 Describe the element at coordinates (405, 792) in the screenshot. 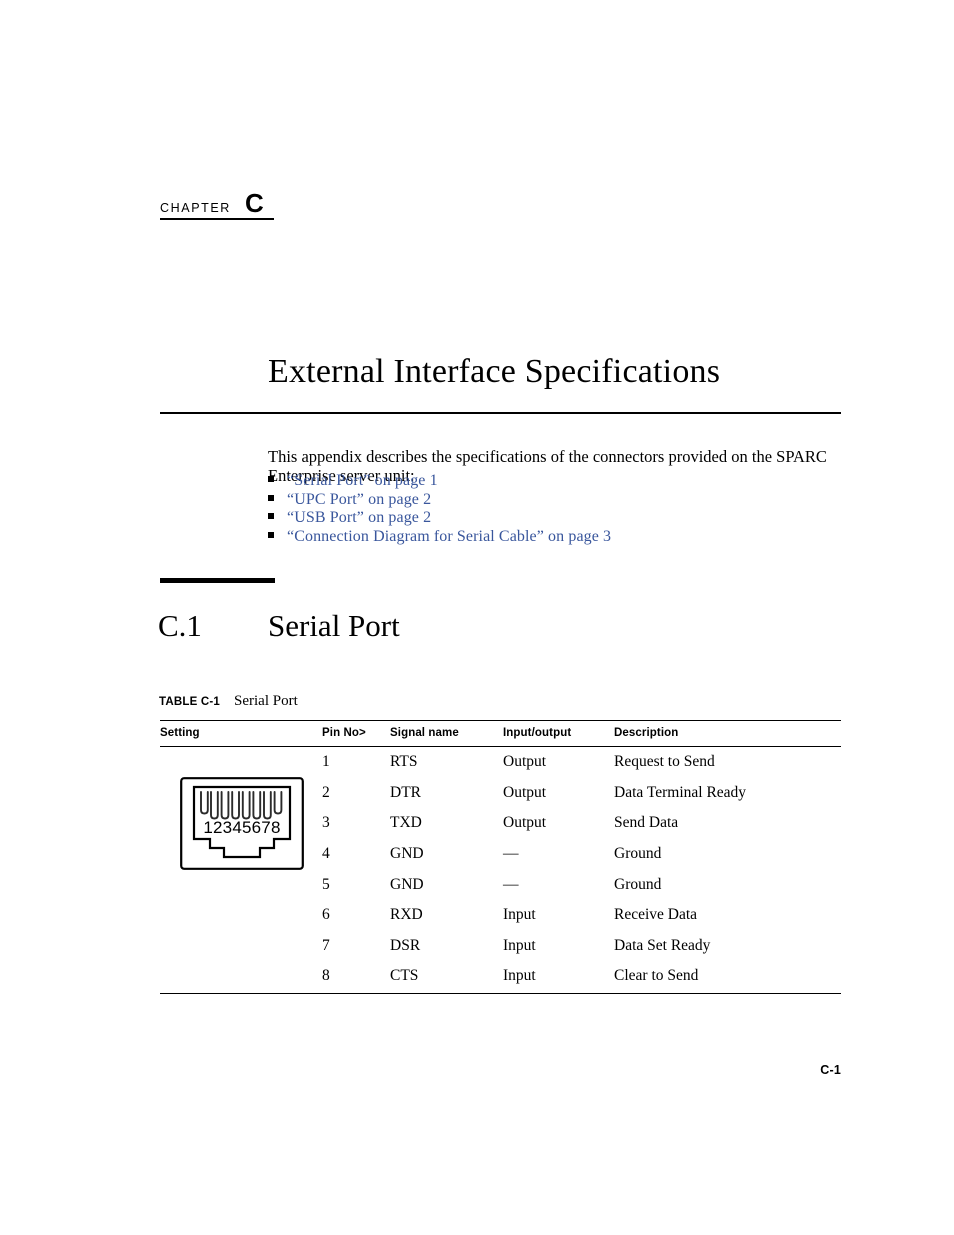

I see `cell-signal-name: DTR` at that location.